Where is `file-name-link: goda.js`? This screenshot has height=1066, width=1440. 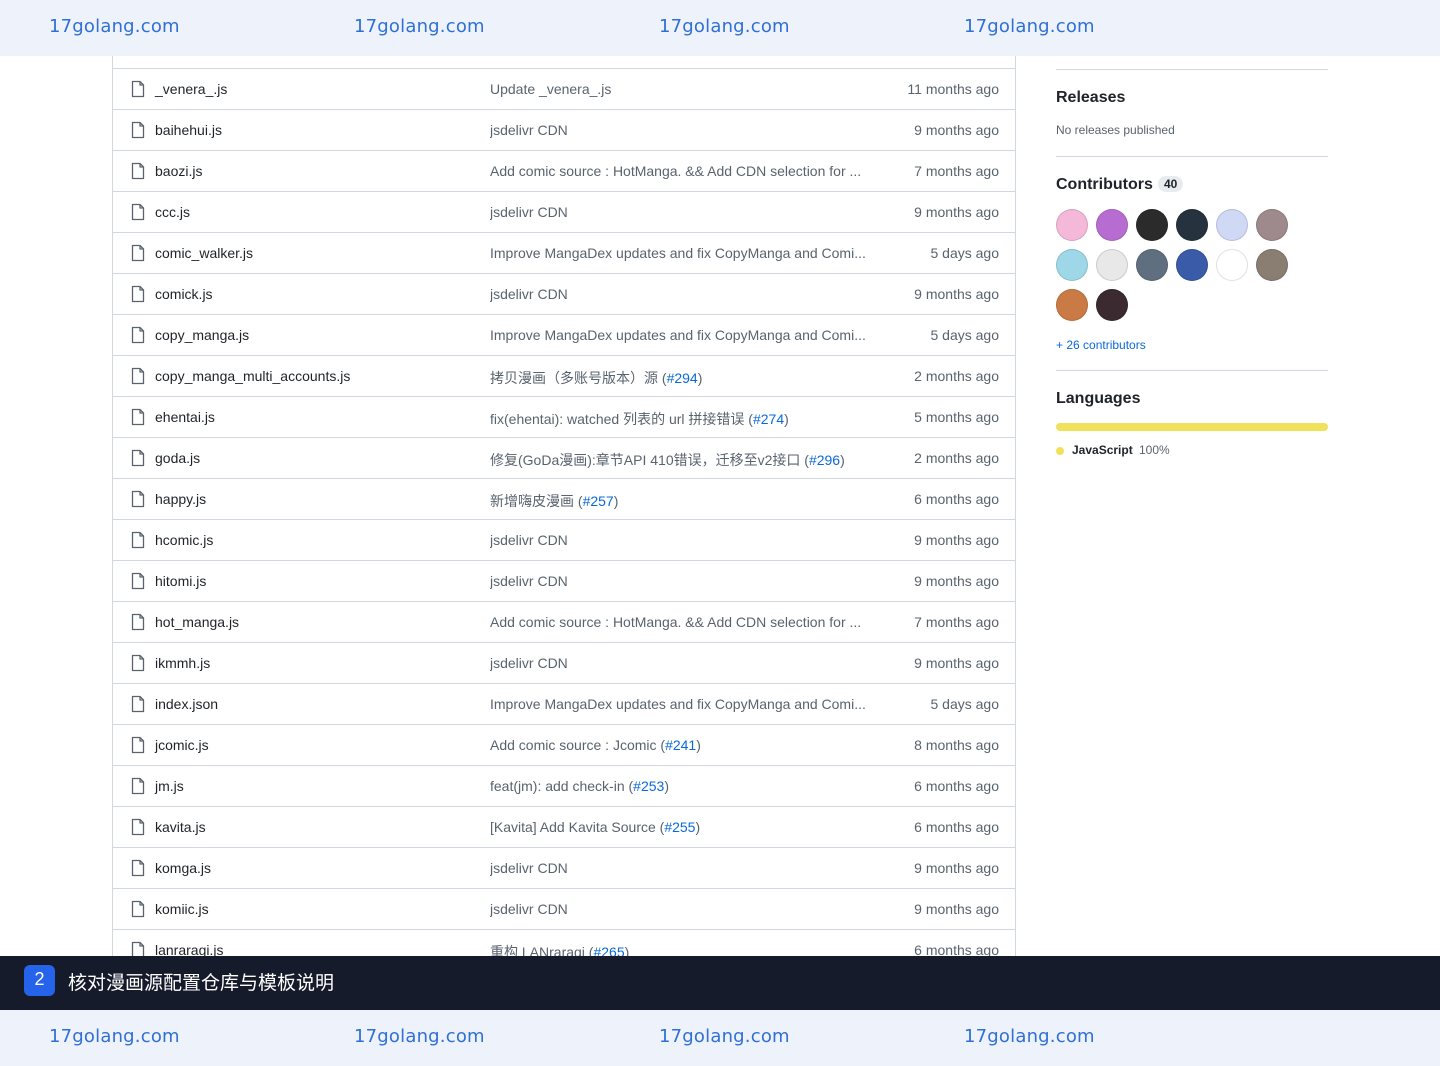 file-name-link: goda.js is located at coordinates (177, 458).